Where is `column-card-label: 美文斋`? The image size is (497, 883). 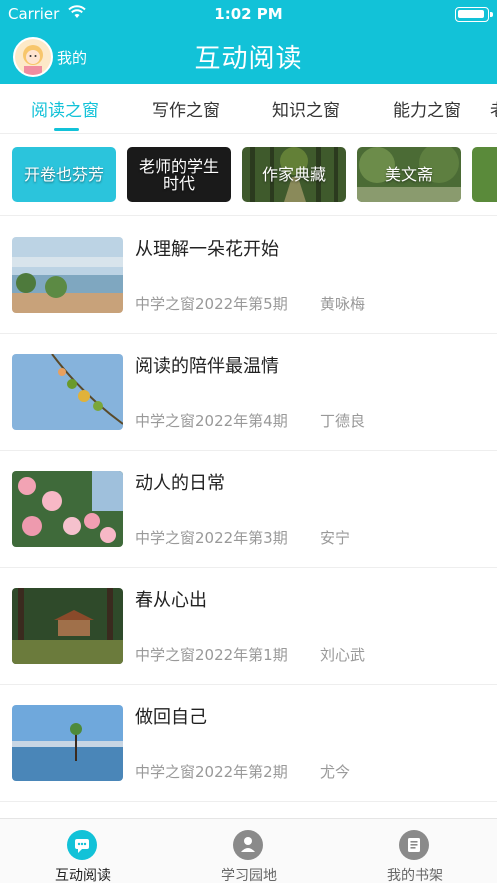
column-card-label: 美文斋 is located at coordinates (408, 174).